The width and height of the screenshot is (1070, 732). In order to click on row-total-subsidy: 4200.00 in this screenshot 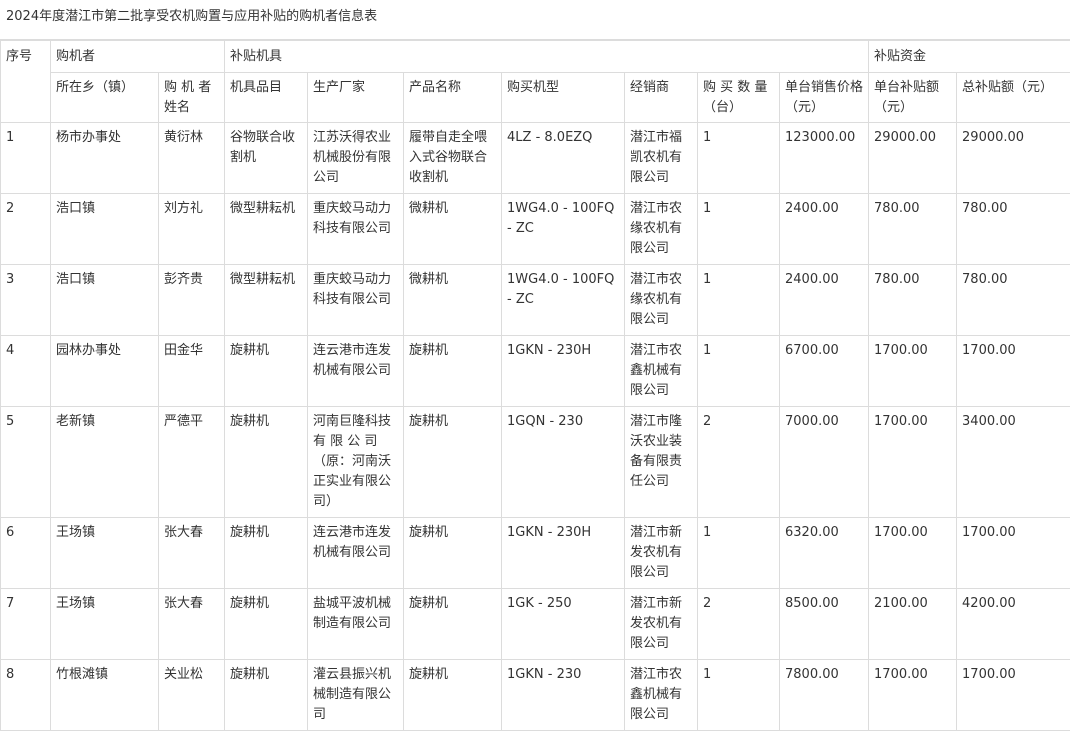, I will do `click(1013, 624)`.